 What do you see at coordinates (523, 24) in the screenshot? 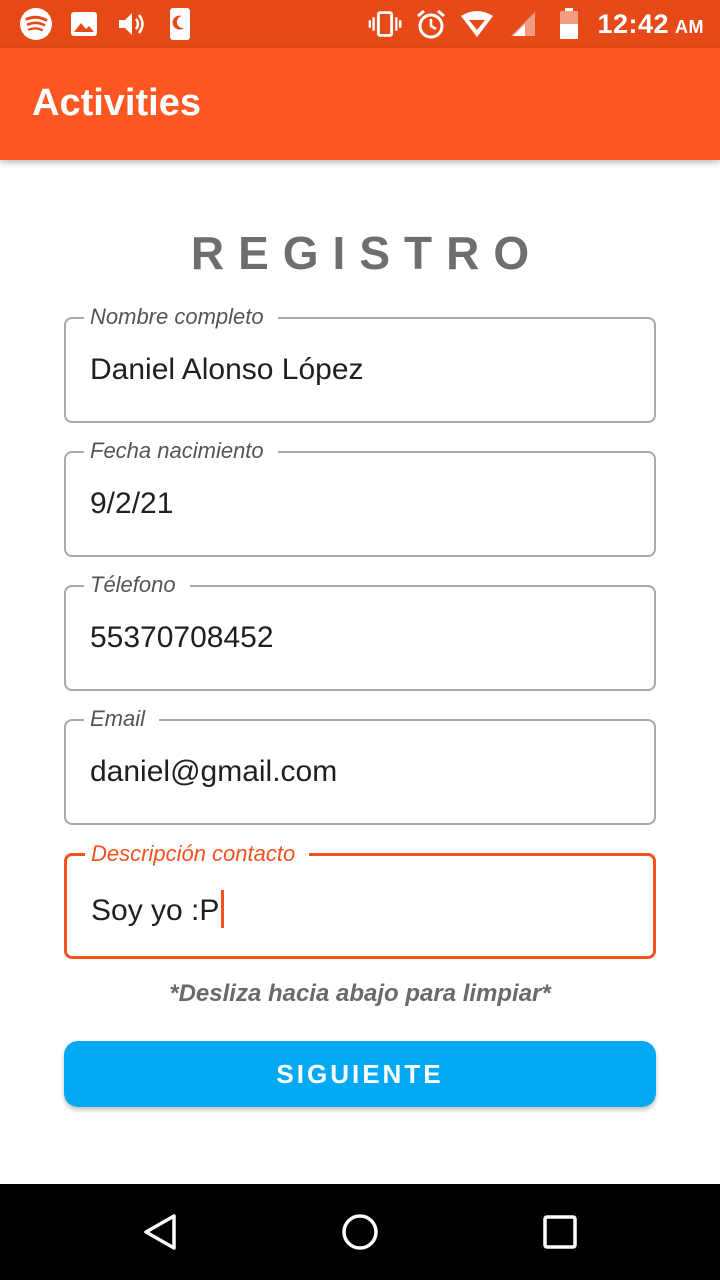
I see `signal-icon` at bounding box center [523, 24].